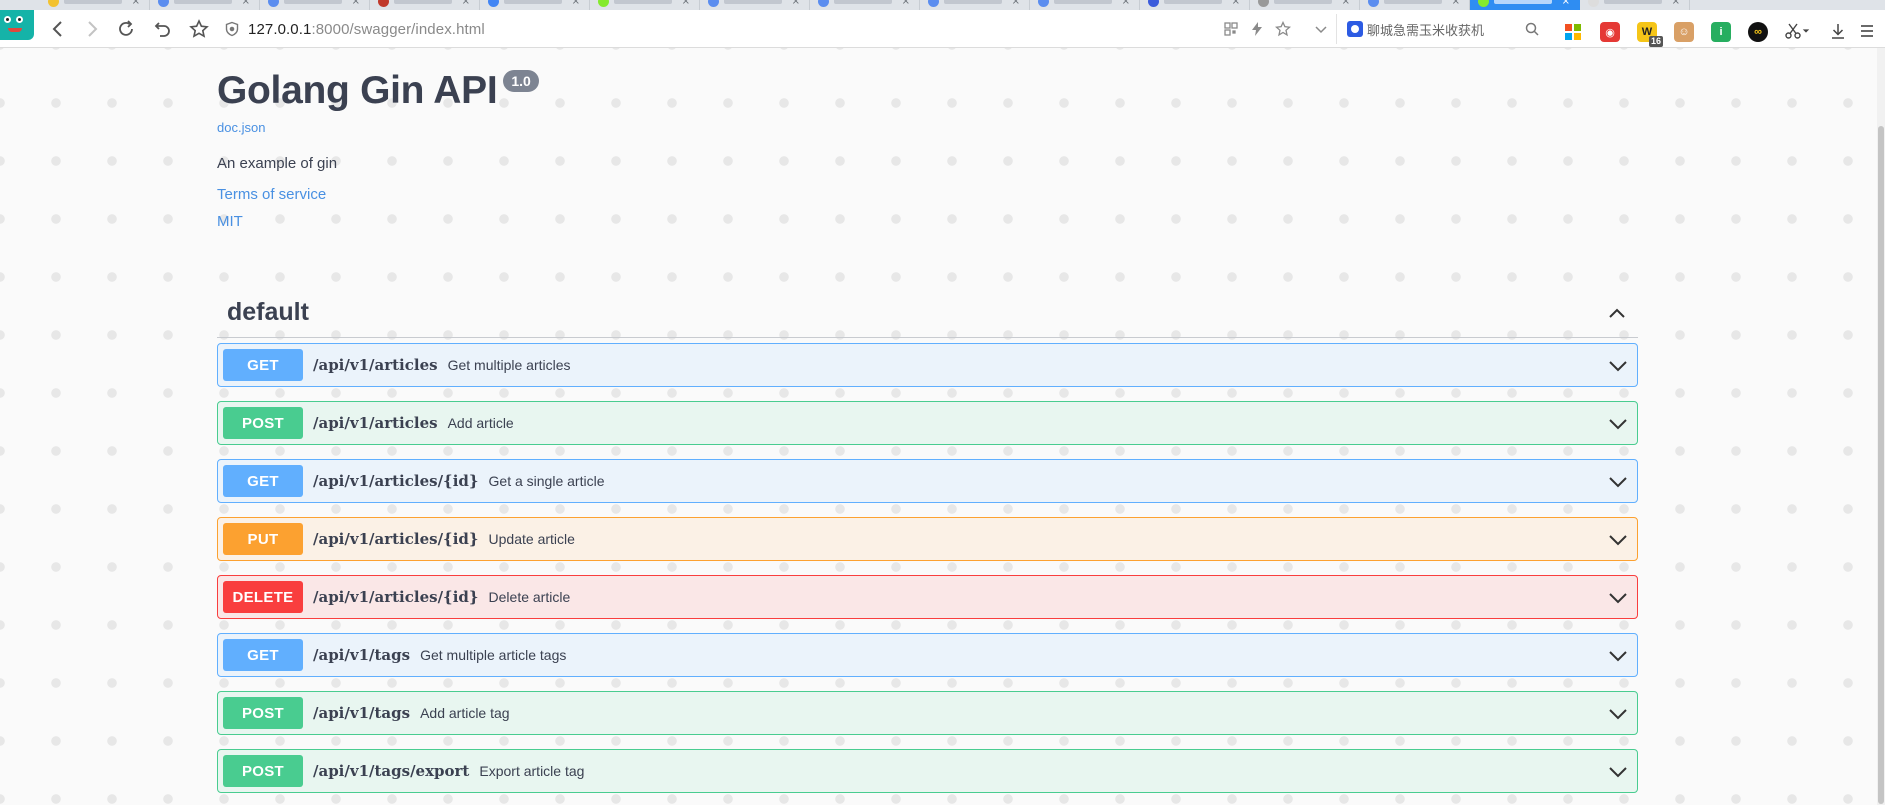  What do you see at coordinates (927, 713) in the screenshot?
I see `operation-row: POST /api/v1/tags Add article tag` at bounding box center [927, 713].